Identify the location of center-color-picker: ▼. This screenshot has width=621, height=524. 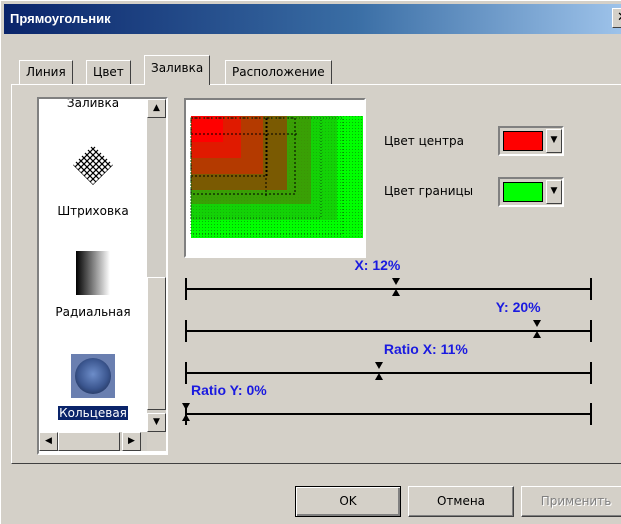
(531, 141).